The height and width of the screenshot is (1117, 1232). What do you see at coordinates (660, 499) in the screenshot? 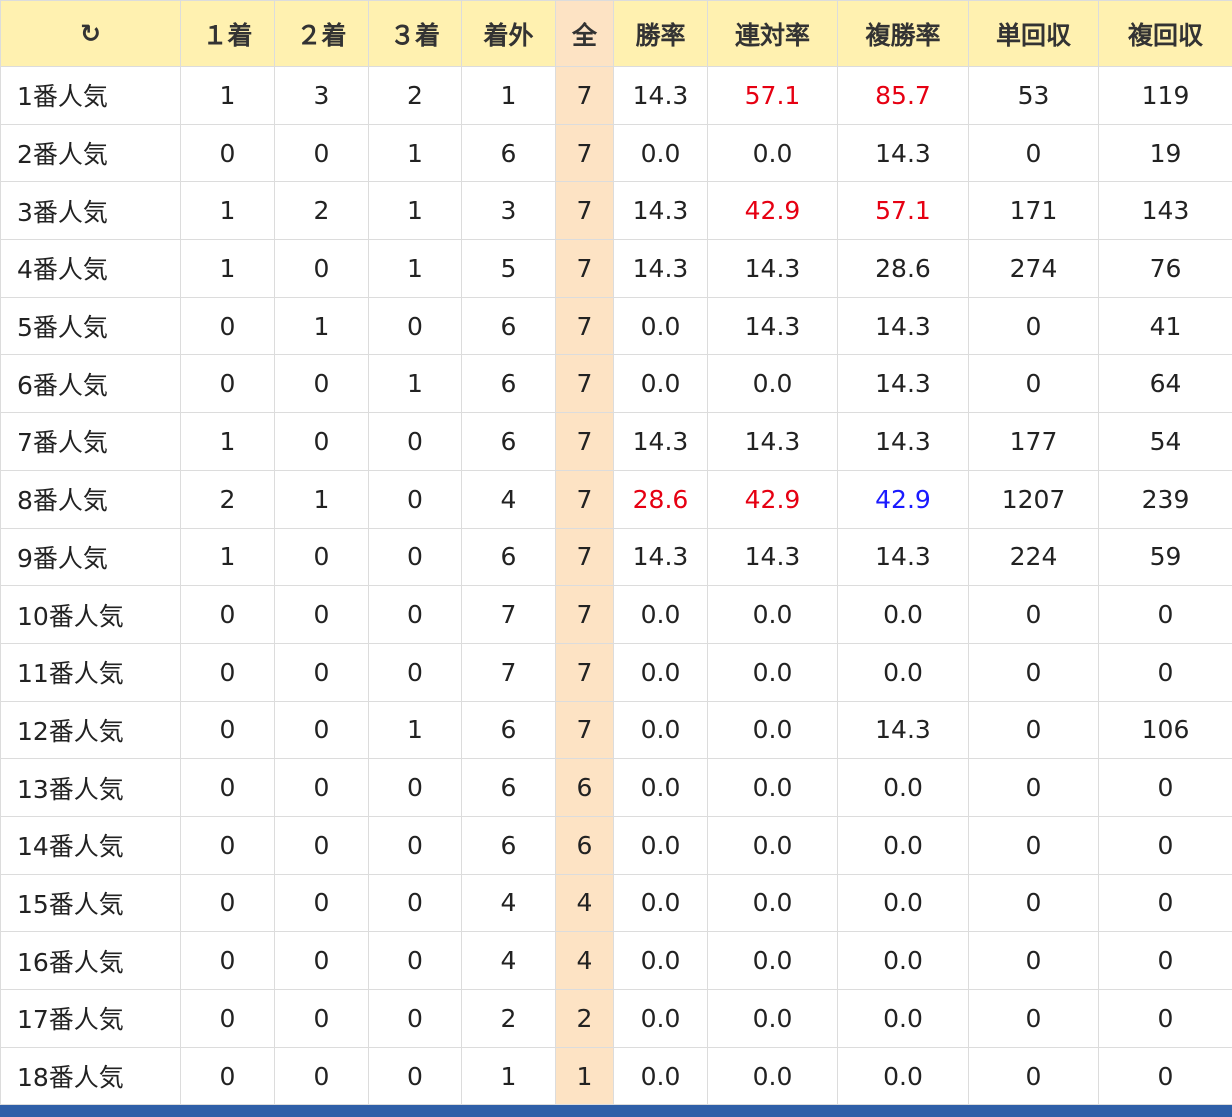
I see `win-rate-cell: 28.6` at bounding box center [660, 499].